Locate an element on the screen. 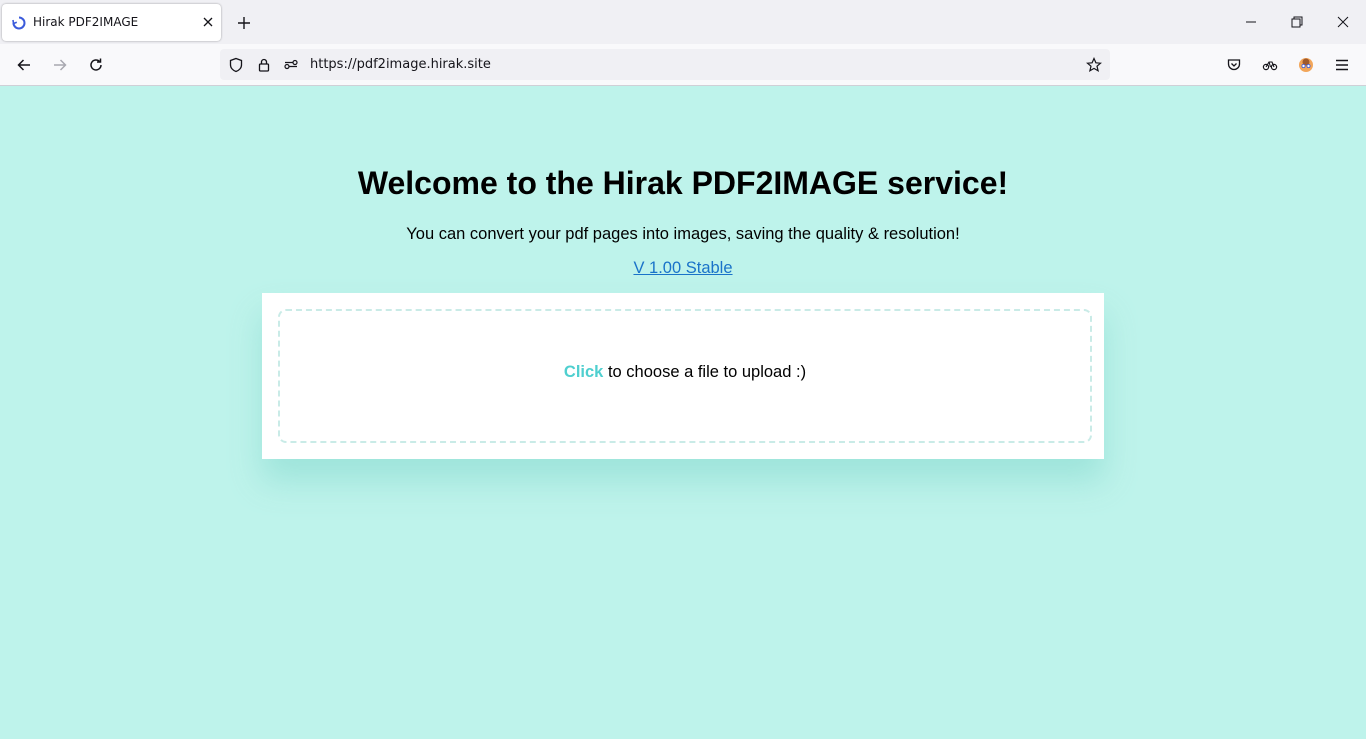 Image resolution: width=1366 pixels, height=739 pixels. version-link: V 1.00 Stable is located at coordinates (682, 268).